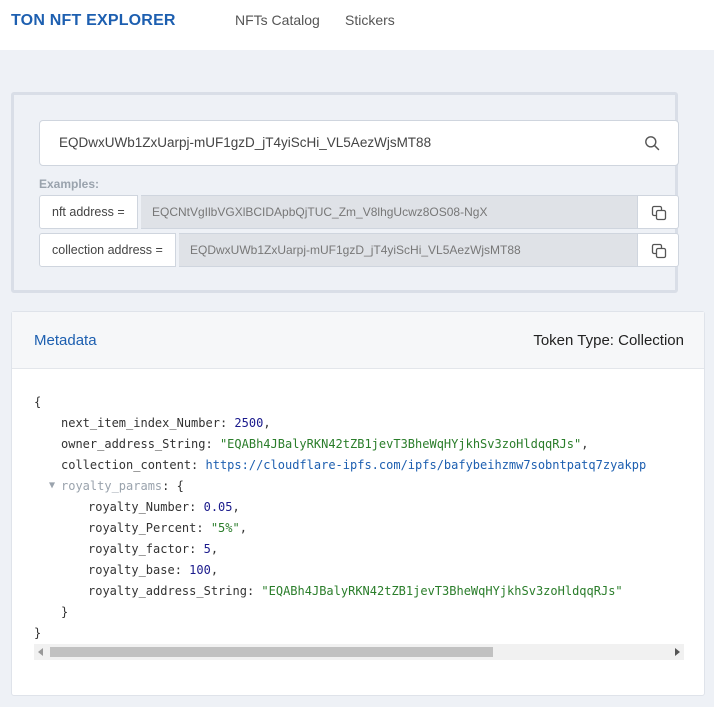  Describe the element at coordinates (126, 465) in the screenshot. I see `json-key: collection_content` at that location.